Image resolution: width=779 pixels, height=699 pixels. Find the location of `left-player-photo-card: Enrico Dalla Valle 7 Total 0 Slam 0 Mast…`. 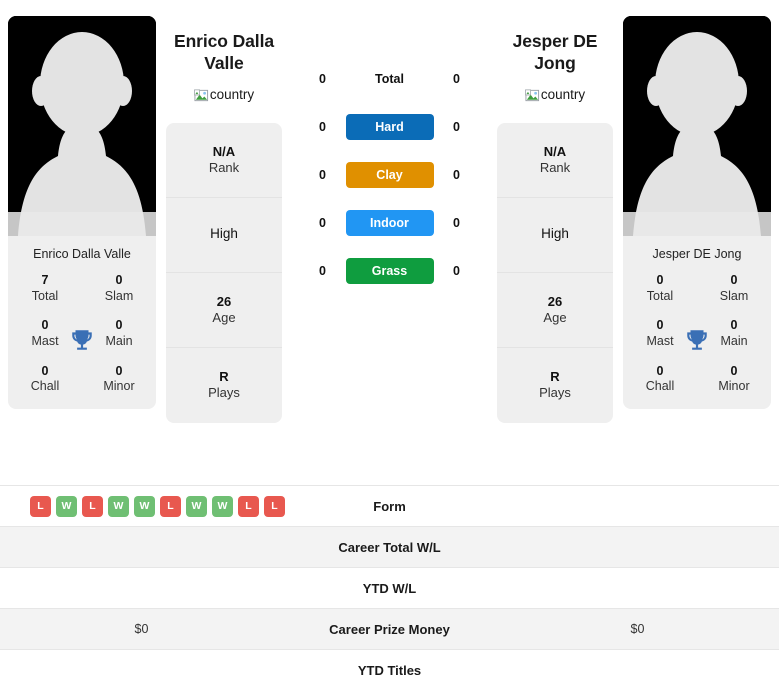

left-player-photo-card: Enrico Dalla Valle 7 Total 0 Slam 0 Mast… is located at coordinates (82, 212).